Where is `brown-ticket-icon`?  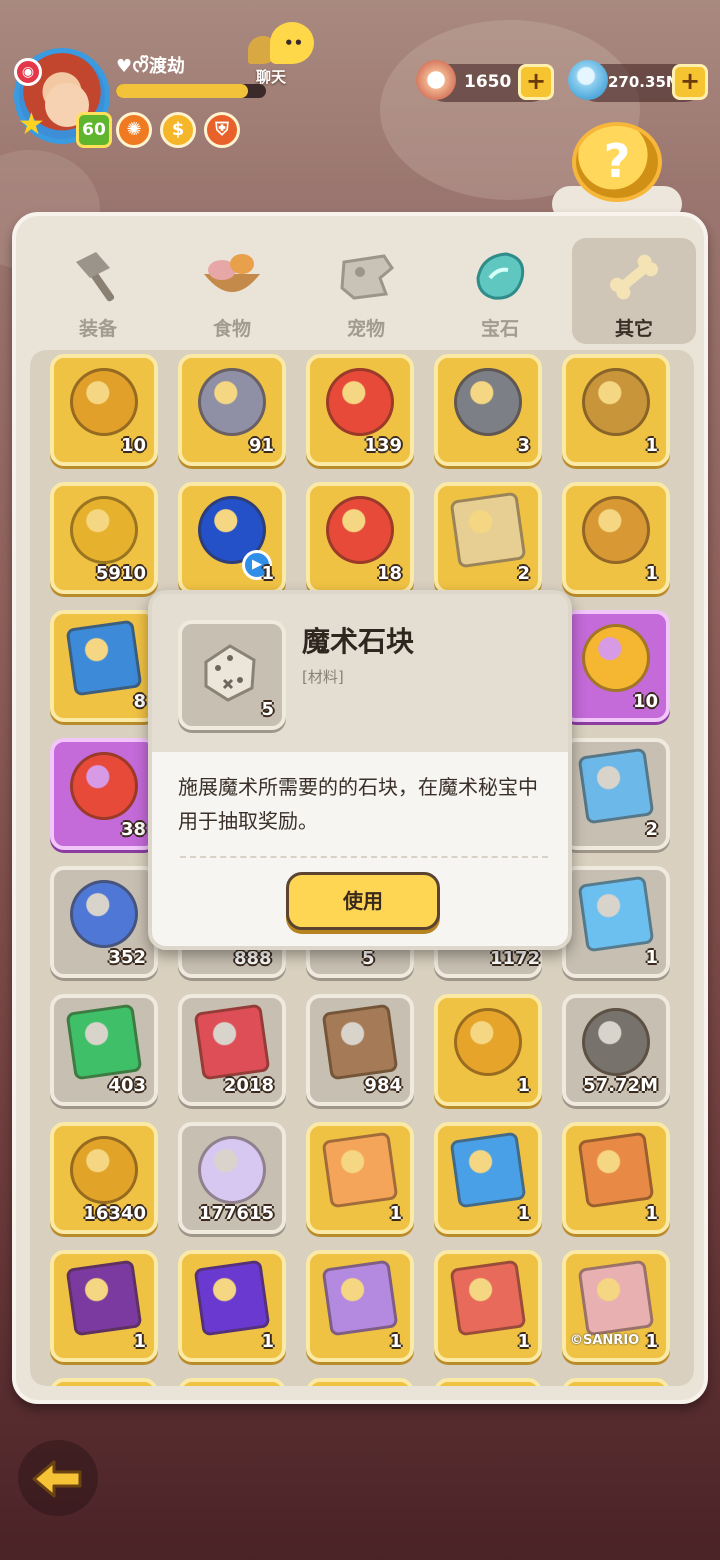
brown-ticket-icon is located at coordinates (360, 1042).